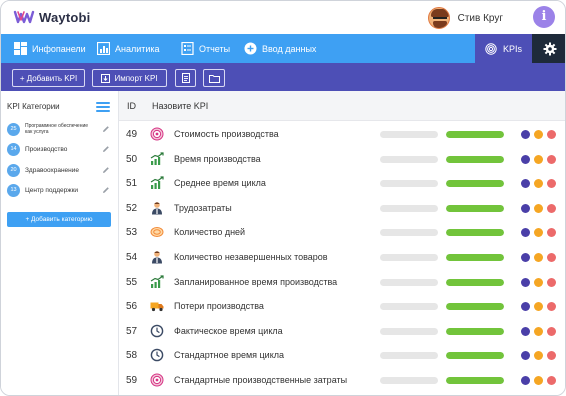 This screenshot has width=566, height=396. What do you see at coordinates (229, 355) in the screenshot?
I see `kpi-name: Стандартное время цикла` at bounding box center [229, 355].